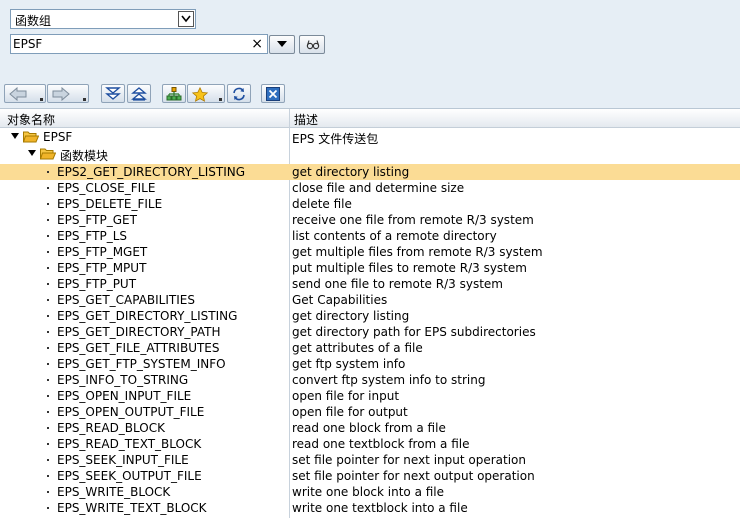  I want to click on star-icon, so click(200, 94).